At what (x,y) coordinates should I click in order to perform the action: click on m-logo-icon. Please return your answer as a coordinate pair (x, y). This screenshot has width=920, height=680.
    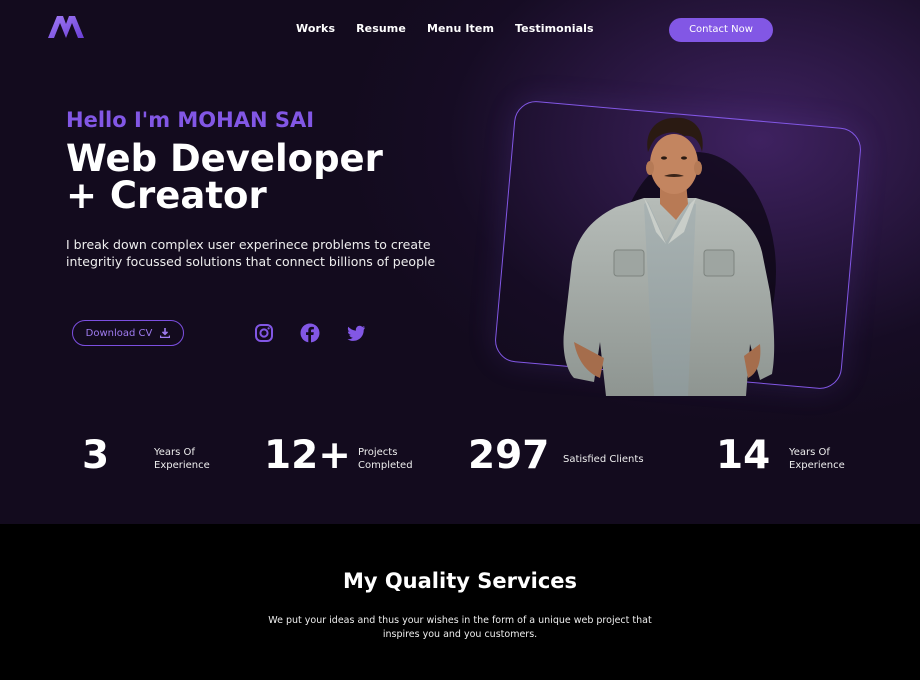
    Looking at the image, I should click on (66, 27).